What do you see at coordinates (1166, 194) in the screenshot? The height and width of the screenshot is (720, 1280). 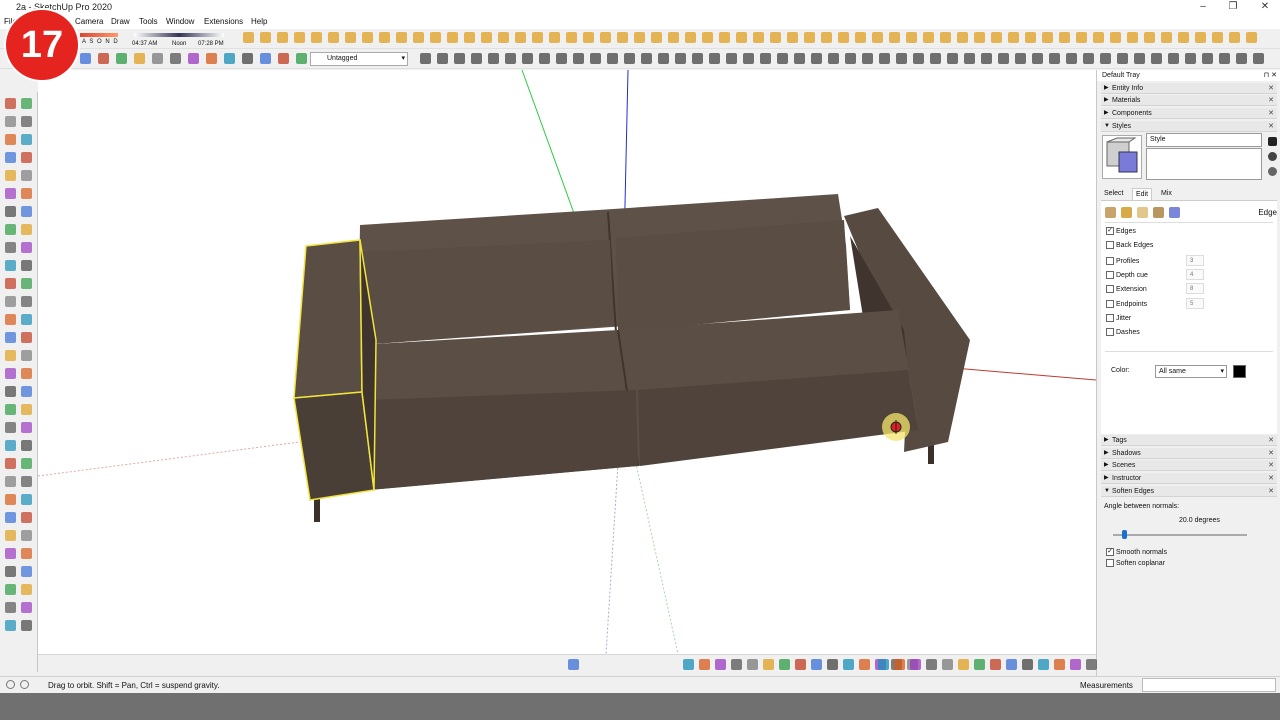 I see `tab-mix: Mix` at bounding box center [1166, 194].